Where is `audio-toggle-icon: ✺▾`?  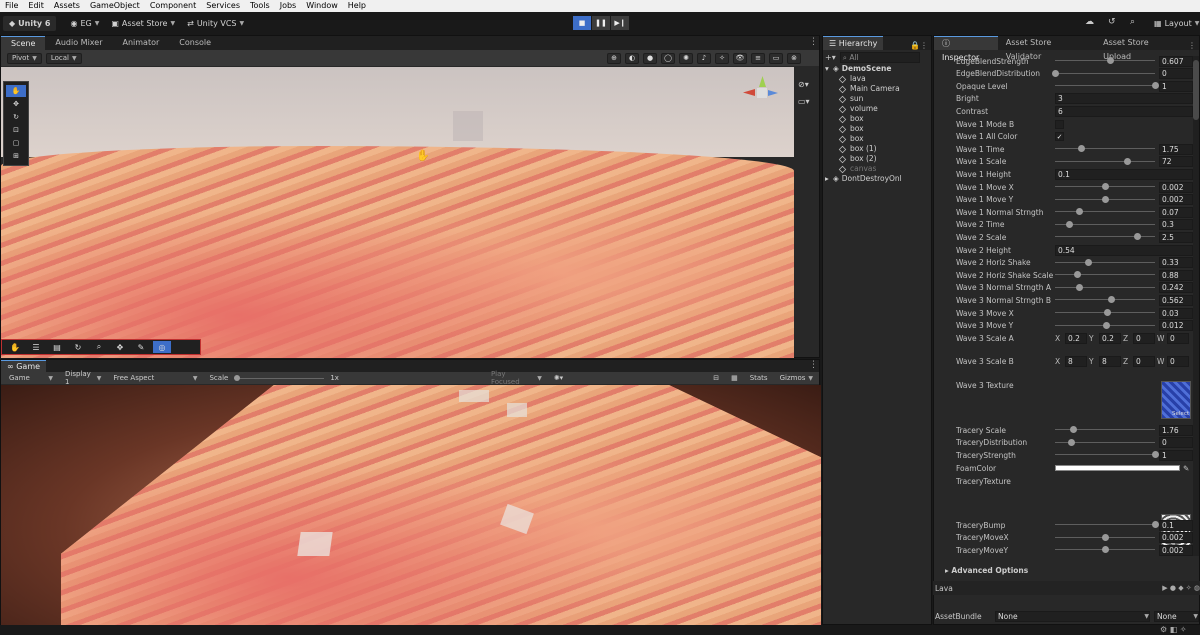
audio-toggle-icon: ✺▾ is located at coordinates (558, 378).